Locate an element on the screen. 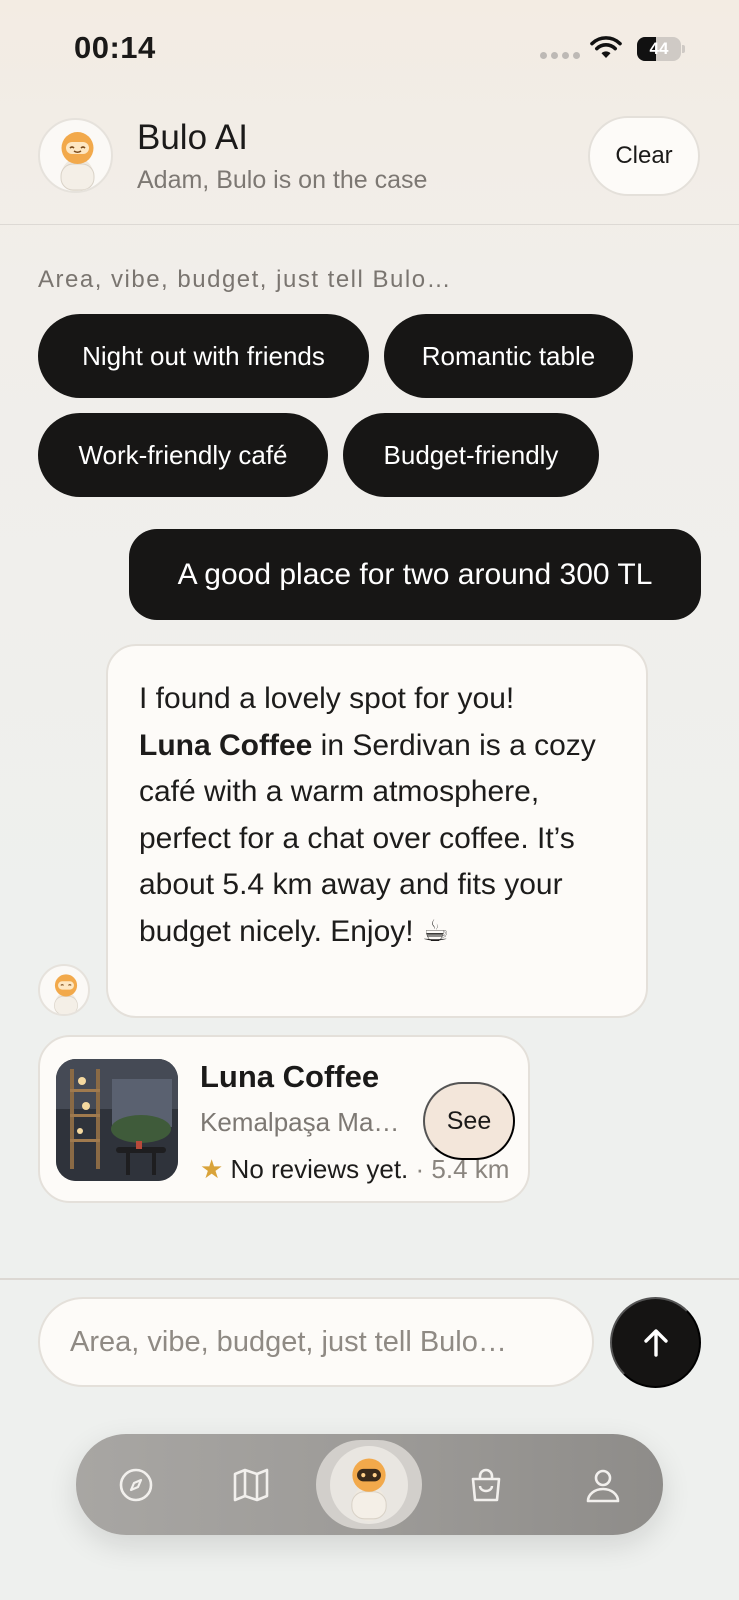  wifi-icon is located at coordinates (606, 47).